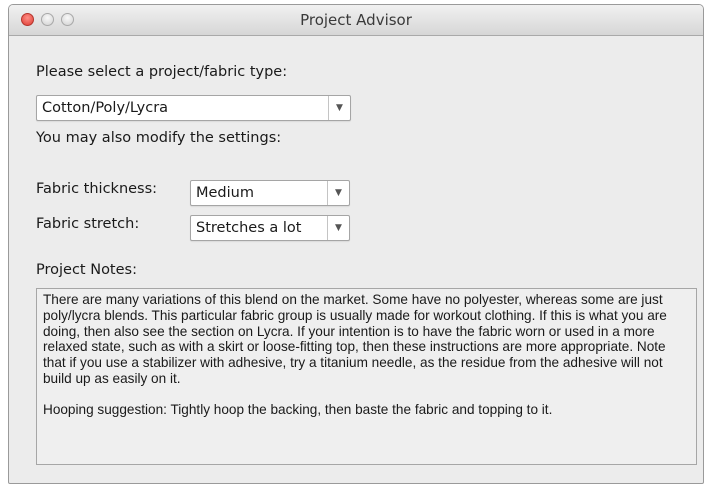 The image size is (712, 490). Describe the element at coordinates (97, 189) in the screenshot. I see `fabric-thickness-label: Fabric thickness:` at that location.